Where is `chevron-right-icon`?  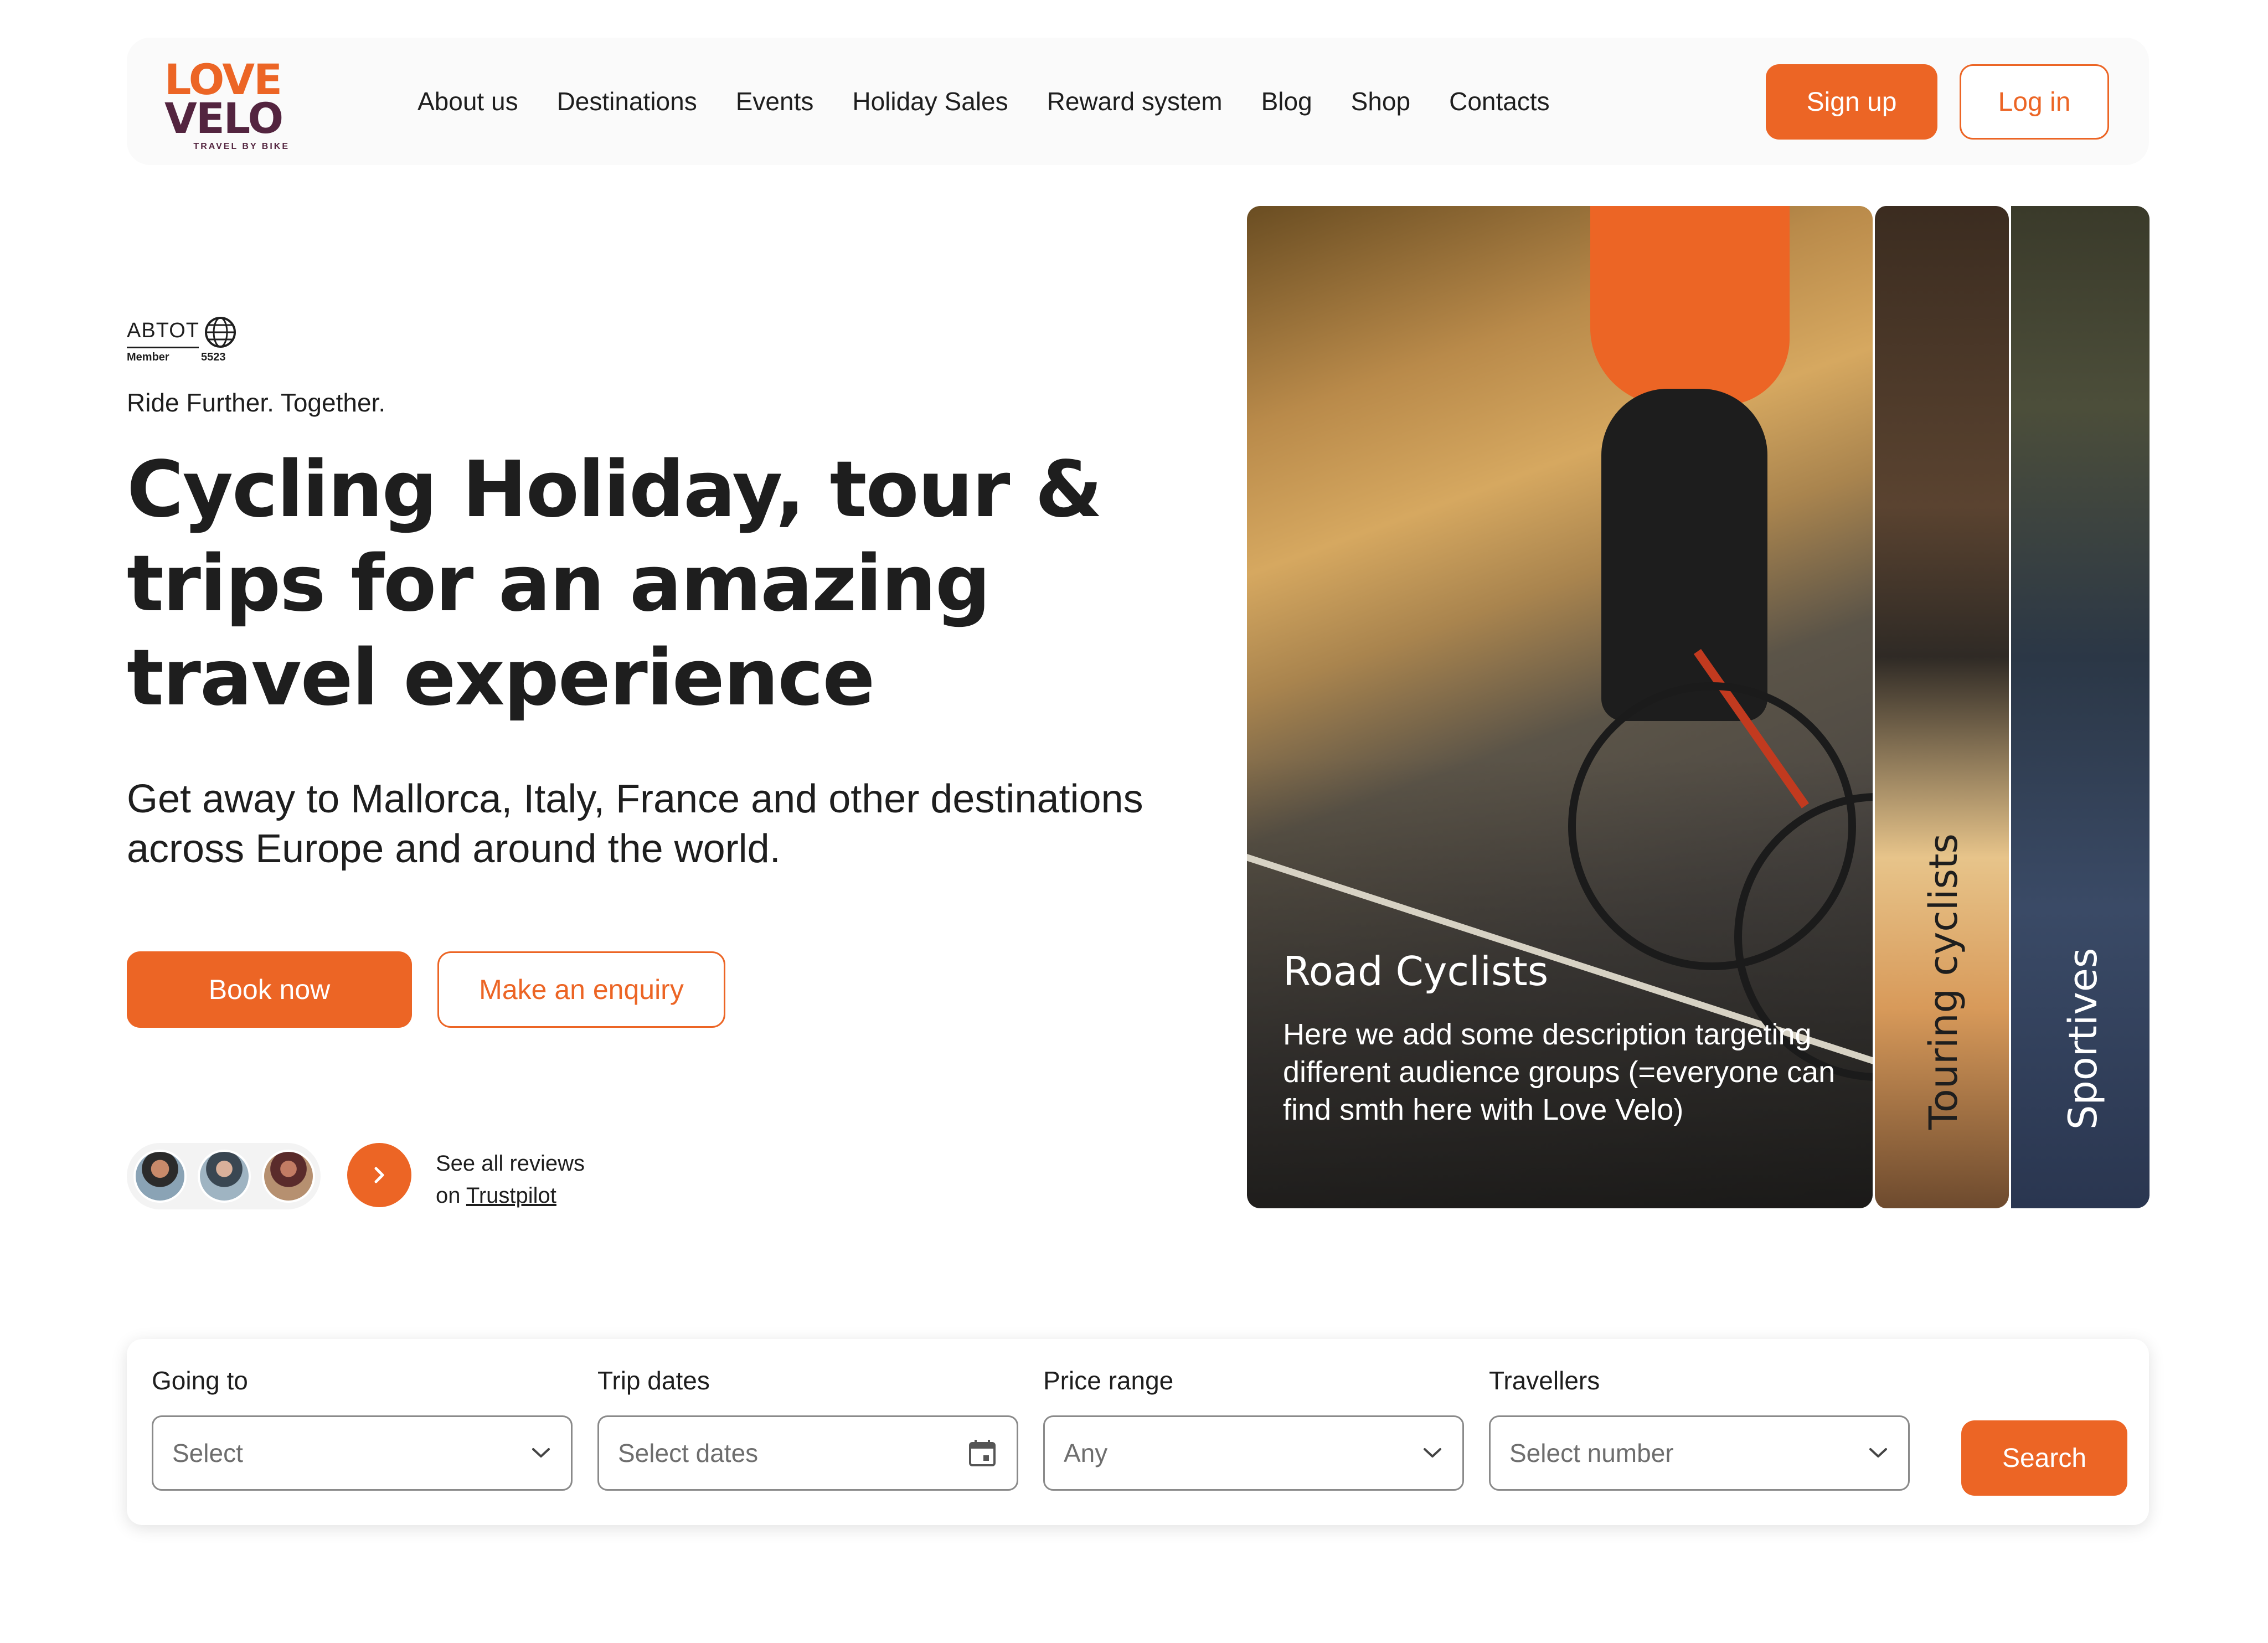
chevron-right-icon is located at coordinates (379, 1175).